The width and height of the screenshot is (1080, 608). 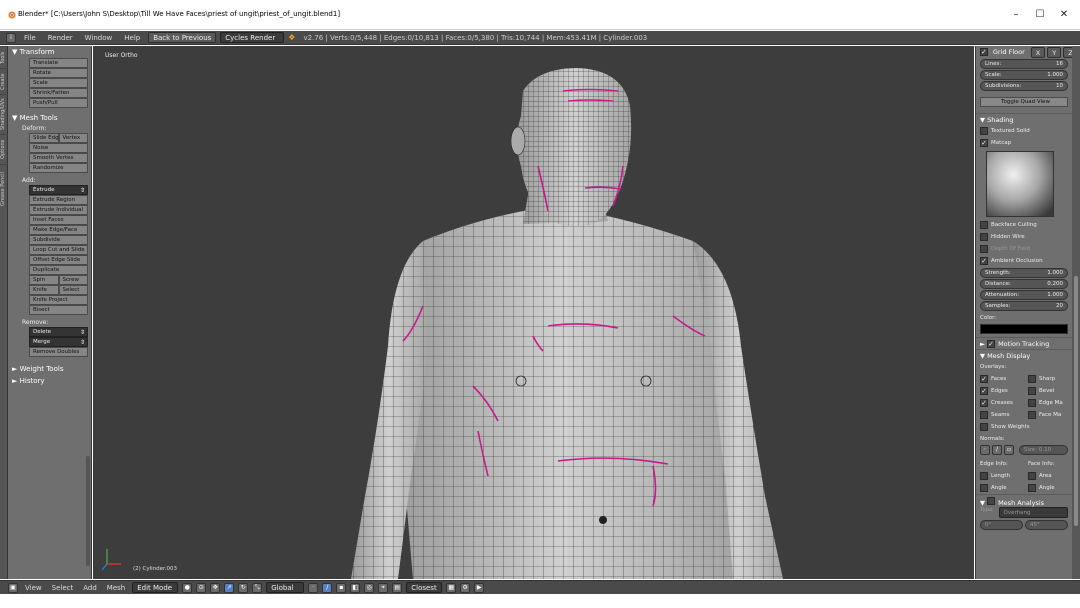 What do you see at coordinates (1024, 355) in the screenshot?
I see `mesh-display-panel-header: ▼ Mesh Display` at bounding box center [1024, 355].